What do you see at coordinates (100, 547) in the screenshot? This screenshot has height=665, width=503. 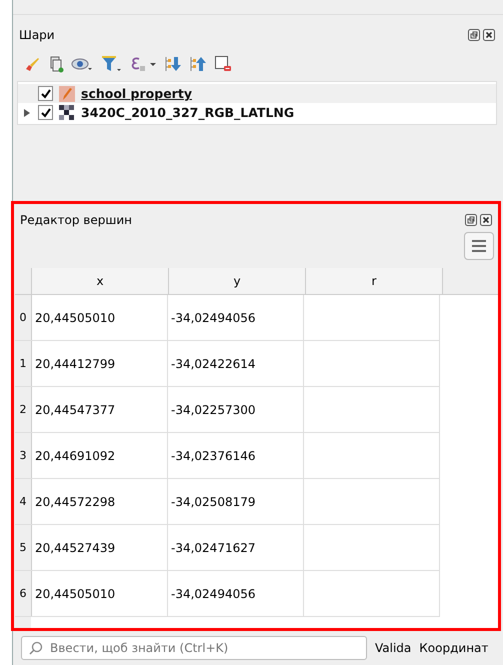 I see `table-cell: 20,44527439` at bounding box center [100, 547].